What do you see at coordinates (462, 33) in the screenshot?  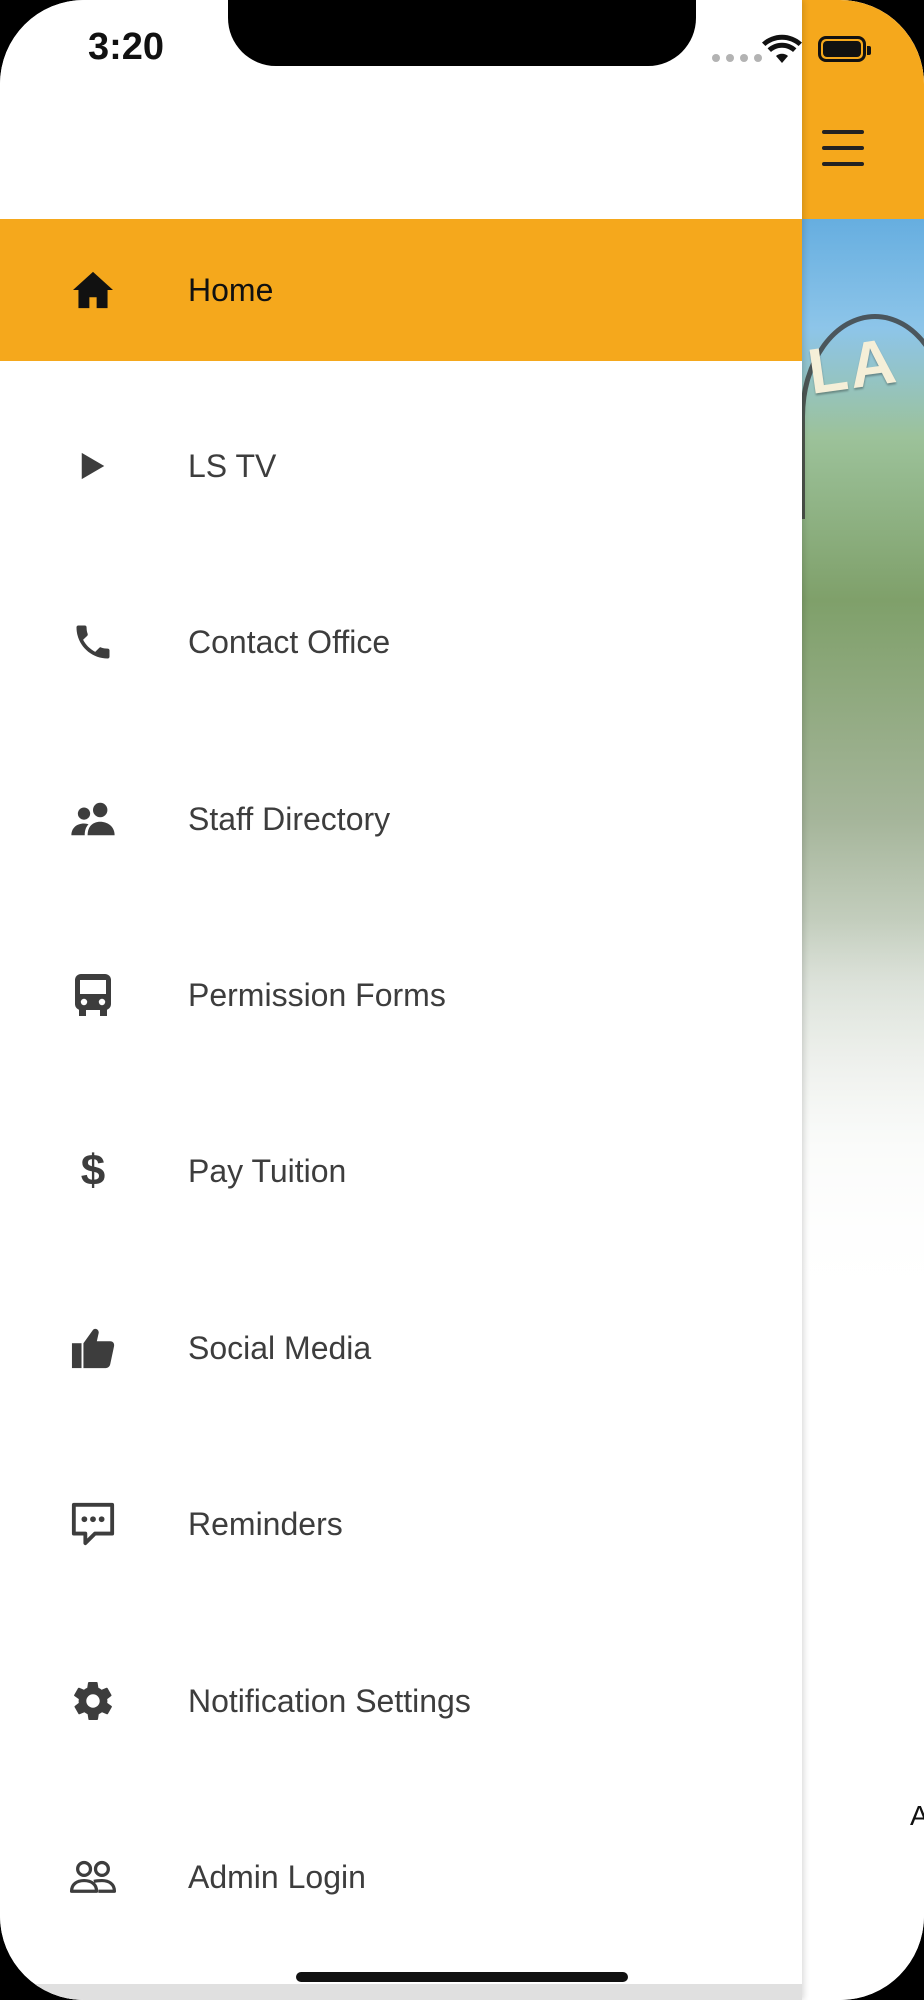 I see `device-notch` at bounding box center [462, 33].